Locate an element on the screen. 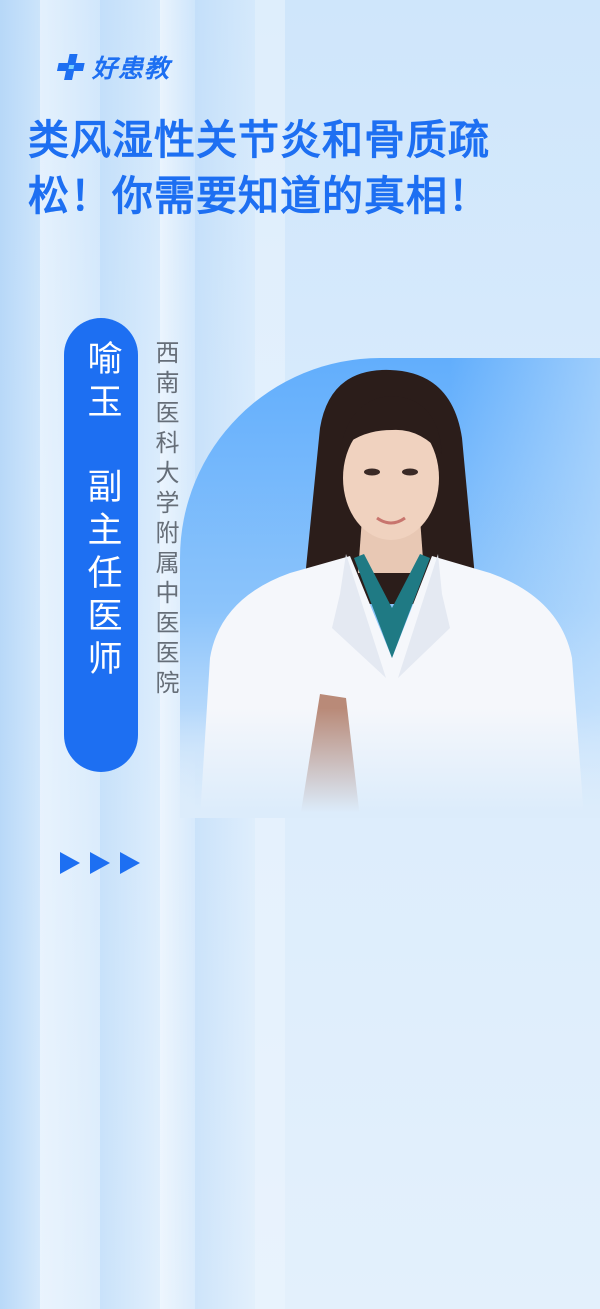 Image resolution: width=600 pixels, height=1309 pixels. title-line-1: 类风湿性关节炎和骨质疏 is located at coordinates (259, 140).